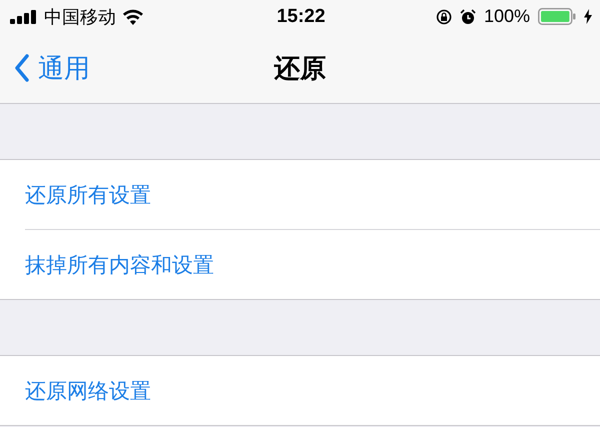  Describe the element at coordinates (444, 16) in the screenshot. I see `rotation-lock-icon` at that location.